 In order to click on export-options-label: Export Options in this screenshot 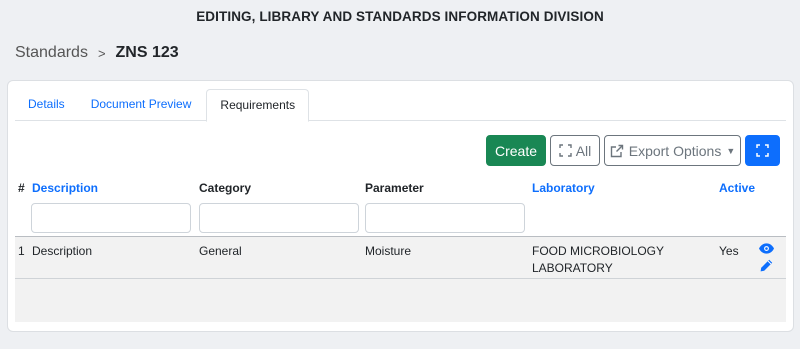, I will do `click(675, 150)`.